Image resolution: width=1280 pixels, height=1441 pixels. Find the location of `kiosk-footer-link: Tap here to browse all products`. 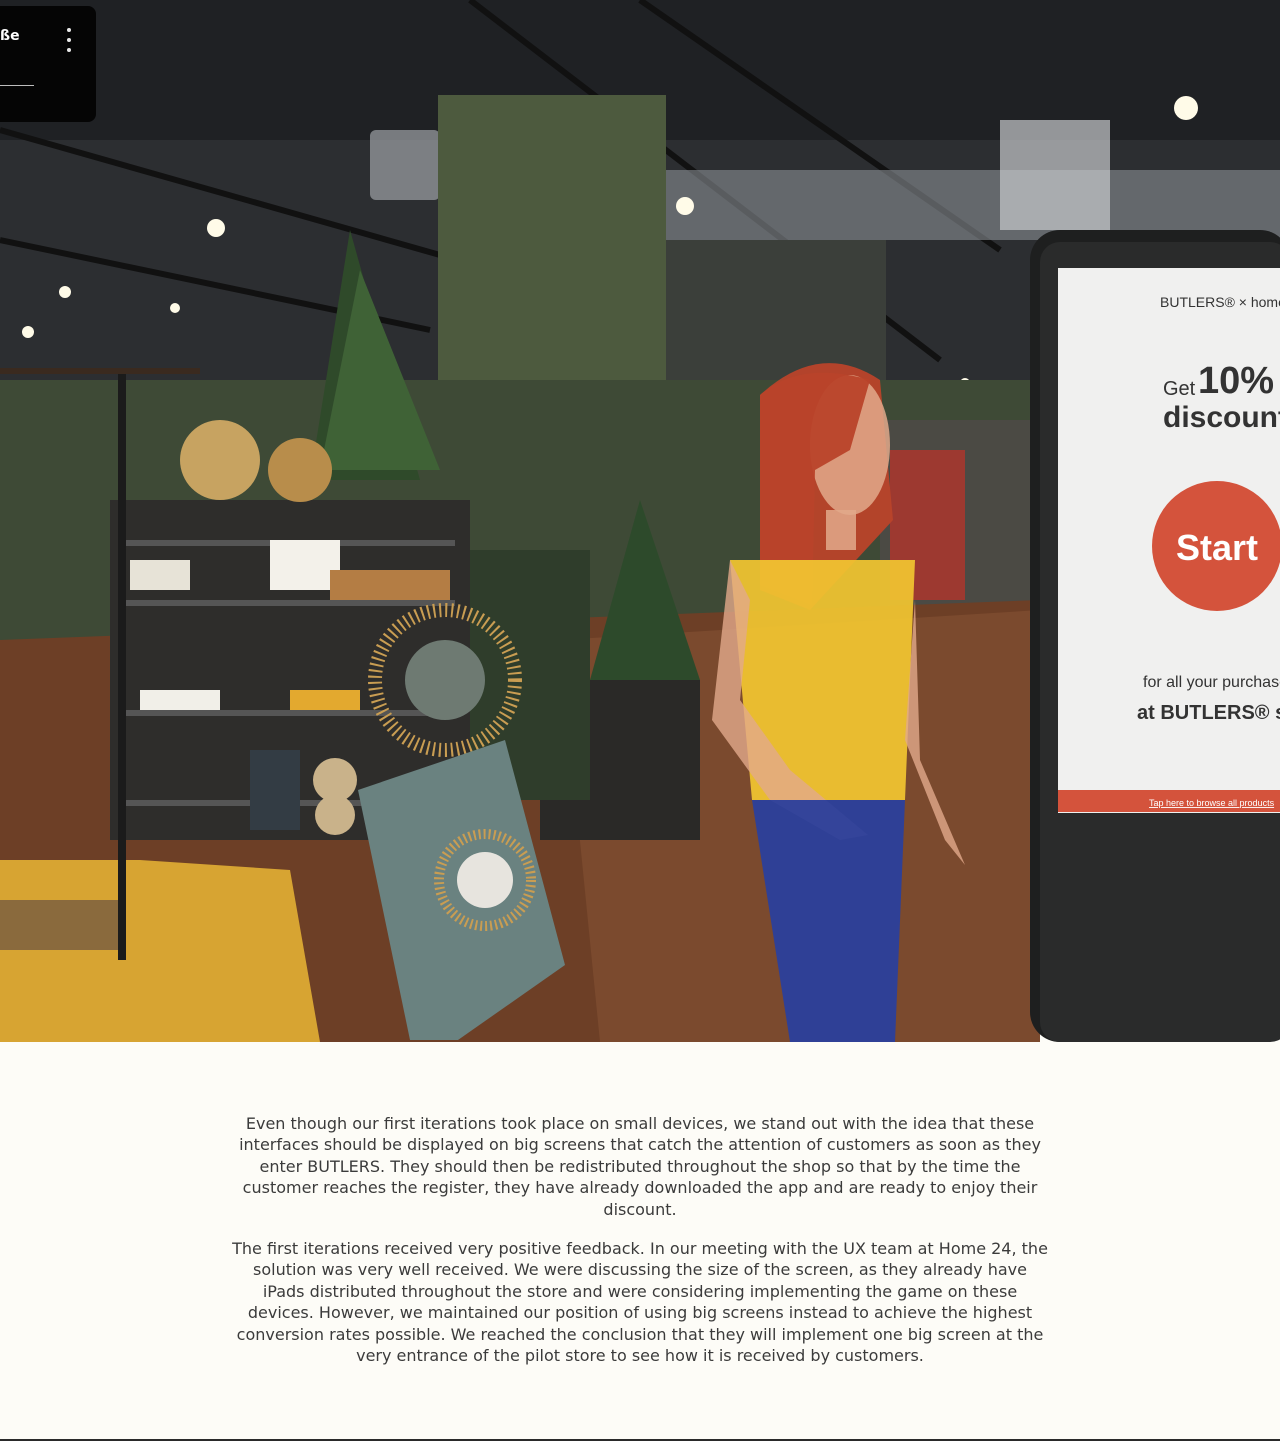

kiosk-footer-link: Tap here to browse all products is located at coordinates (1212, 803).